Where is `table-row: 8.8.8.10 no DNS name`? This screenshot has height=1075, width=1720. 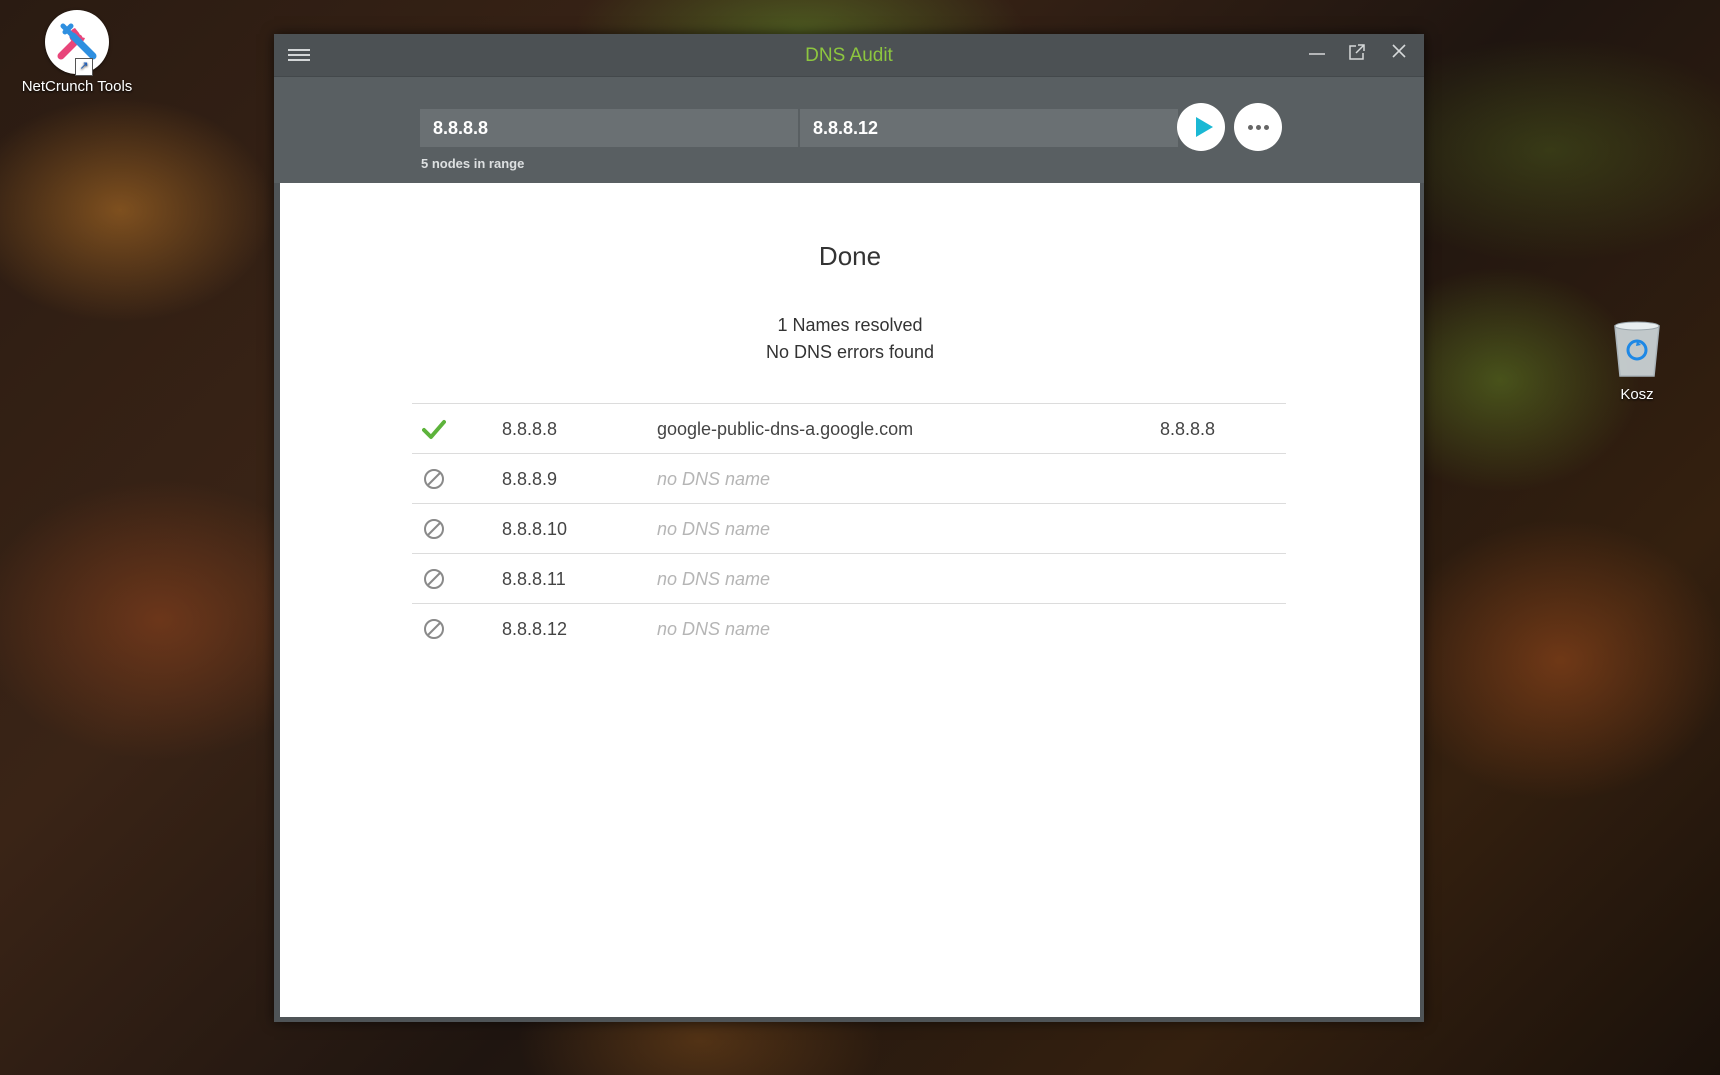
table-row: 8.8.8.10 no DNS name is located at coordinates (849, 528).